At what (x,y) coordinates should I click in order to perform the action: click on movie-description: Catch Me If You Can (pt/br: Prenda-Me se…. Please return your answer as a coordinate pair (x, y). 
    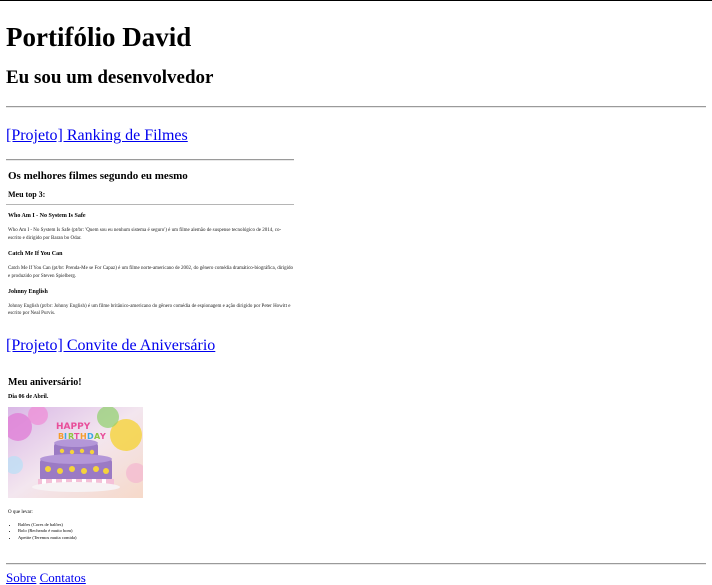
    Looking at the image, I should click on (151, 272).